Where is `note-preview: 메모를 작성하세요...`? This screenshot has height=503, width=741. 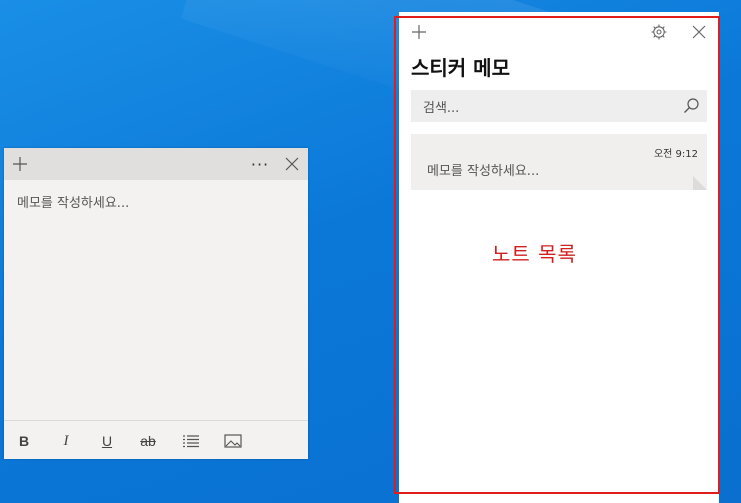 note-preview: 메모를 작성하세요... is located at coordinates (483, 171).